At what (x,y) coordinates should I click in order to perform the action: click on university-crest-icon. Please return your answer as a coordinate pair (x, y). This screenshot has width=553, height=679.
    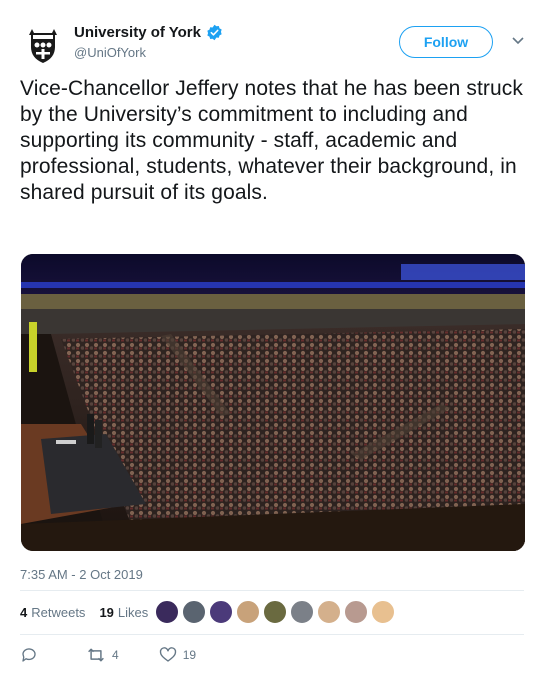
    Looking at the image, I should click on (43, 46).